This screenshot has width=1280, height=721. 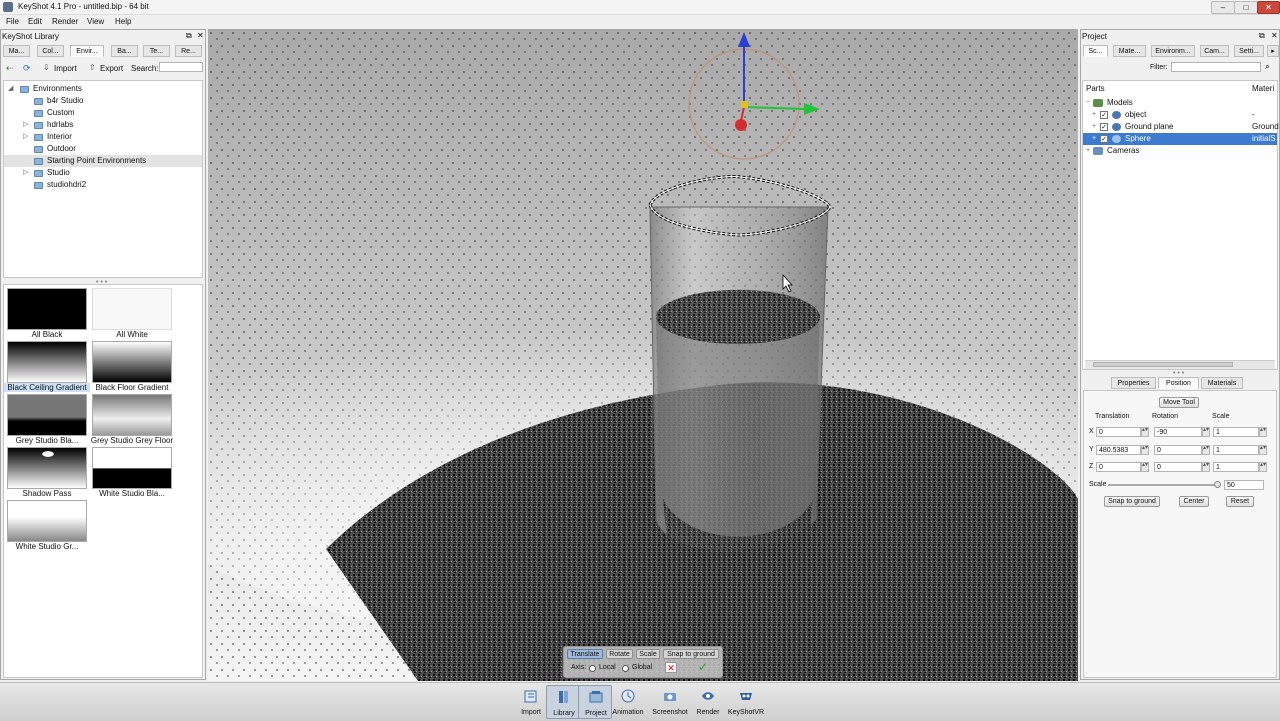 I want to click on tree-item-cameras: + Cameras, so click(x=1180, y=151).